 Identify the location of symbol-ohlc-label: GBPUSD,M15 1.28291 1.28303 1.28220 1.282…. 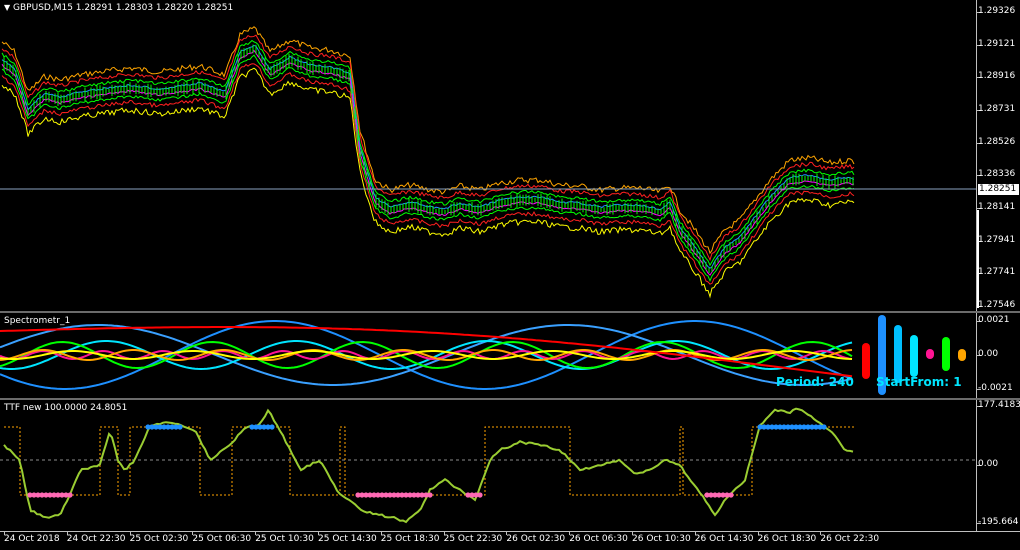
(123, 8).